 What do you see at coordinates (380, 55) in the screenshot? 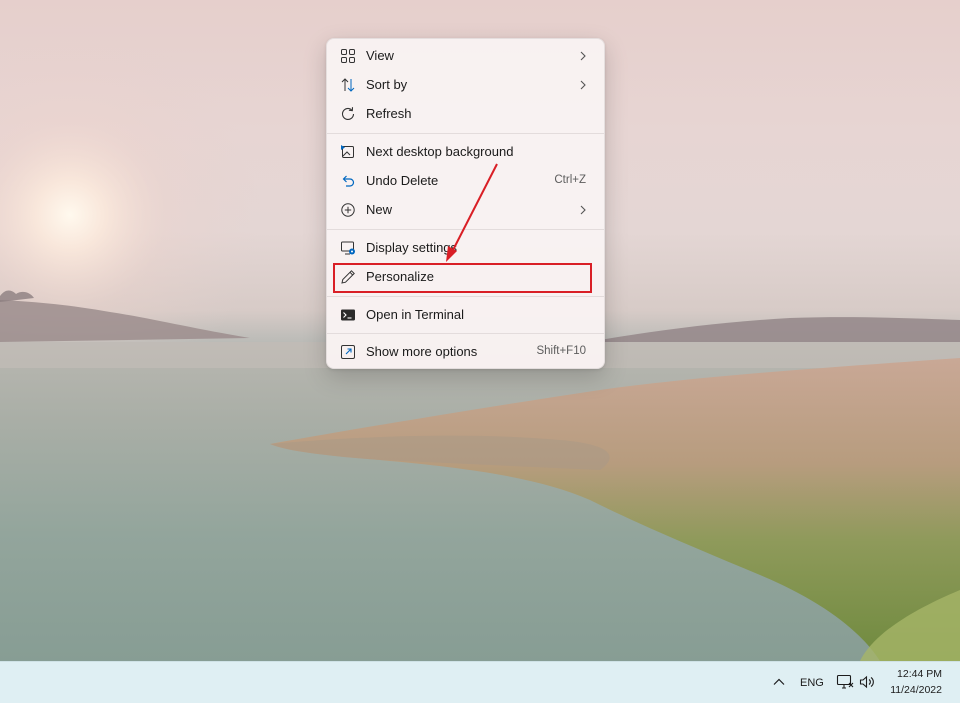
I see `menu-item-label: View` at bounding box center [380, 55].